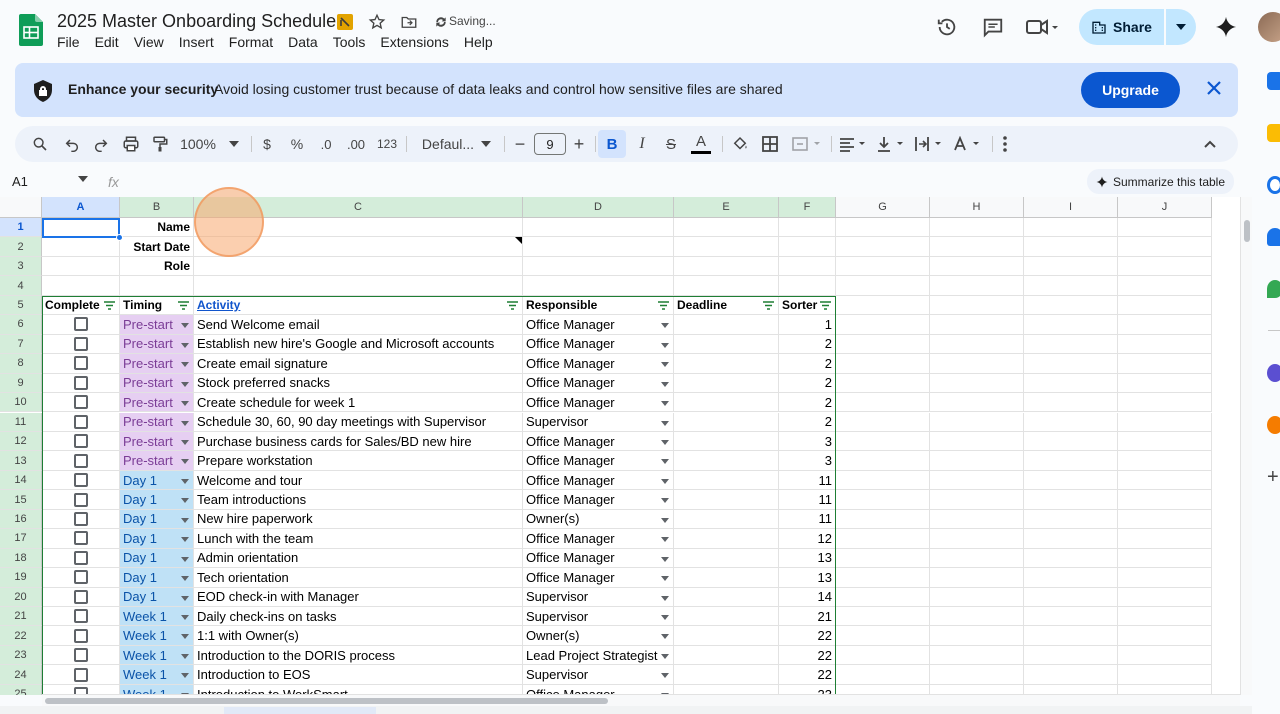  What do you see at coordinates (21, 578) in the screenshot?
I see `row-header: 19` at bounding box center [21, 578].